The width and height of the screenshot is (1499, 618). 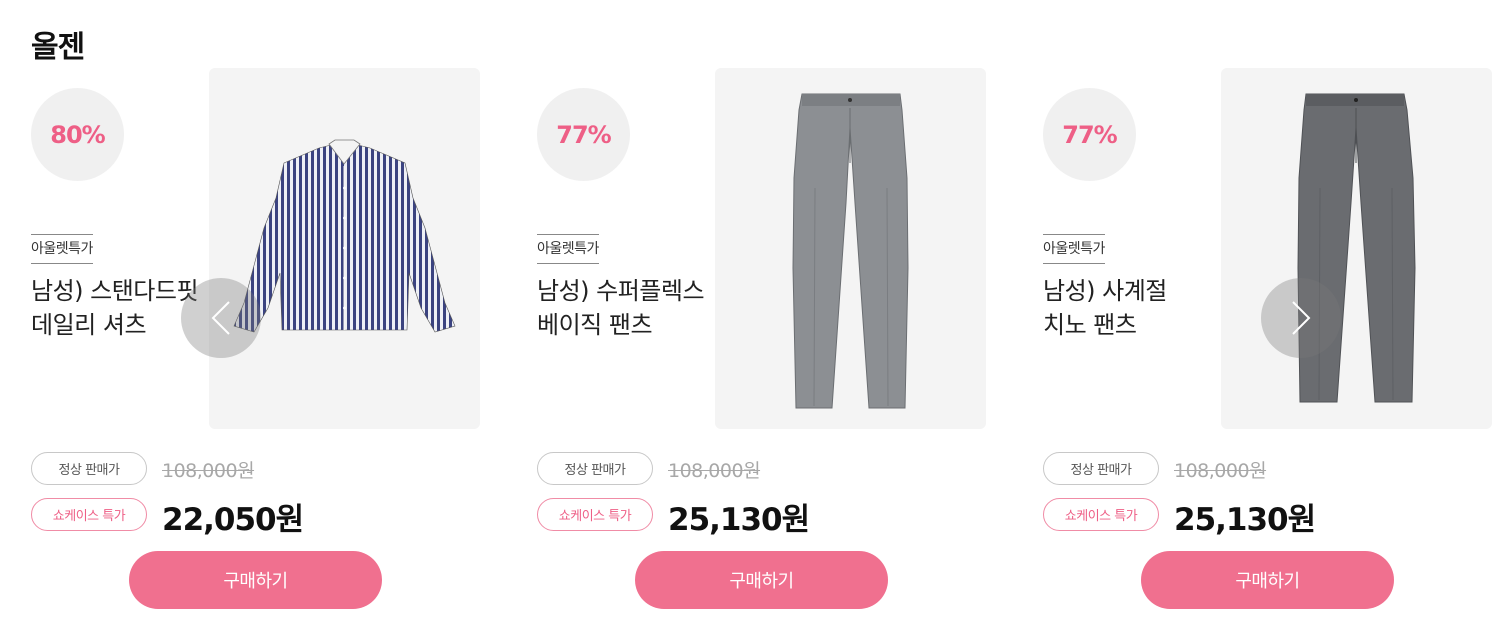 I want to click on chevron-left-icon, so click(x=220, y=318).